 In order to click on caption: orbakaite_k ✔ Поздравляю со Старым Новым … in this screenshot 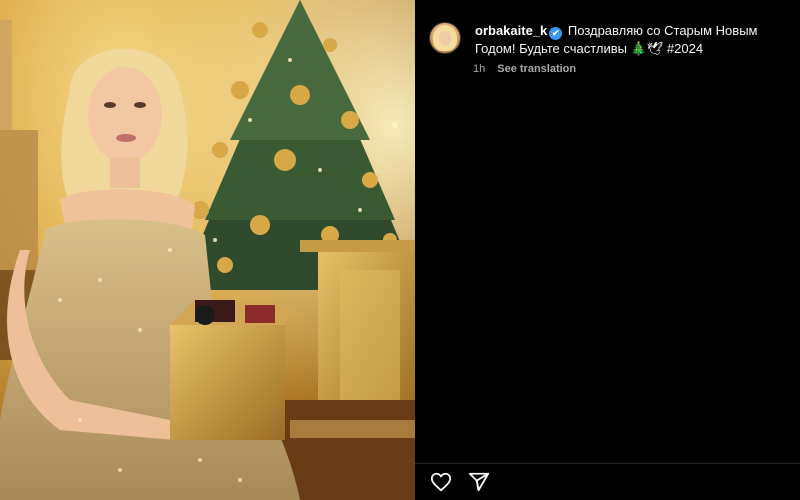, I will do `click(634, 40)`.